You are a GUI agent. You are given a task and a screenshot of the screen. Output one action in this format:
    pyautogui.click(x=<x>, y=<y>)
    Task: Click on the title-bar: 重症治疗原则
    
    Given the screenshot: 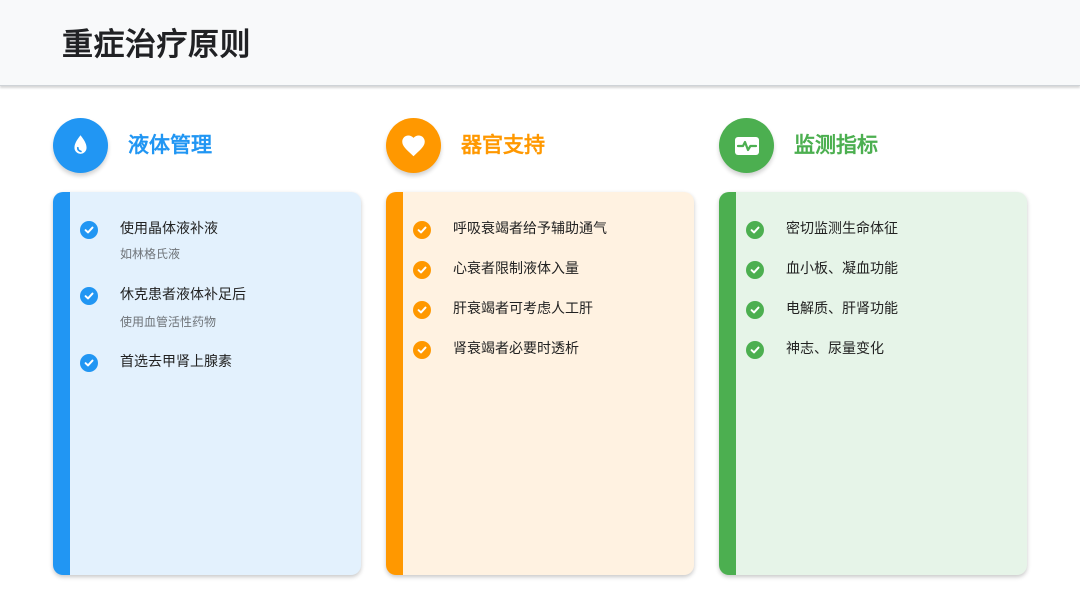 What is the action you would take?
    pyautogui.click(x=540, y=43)
    